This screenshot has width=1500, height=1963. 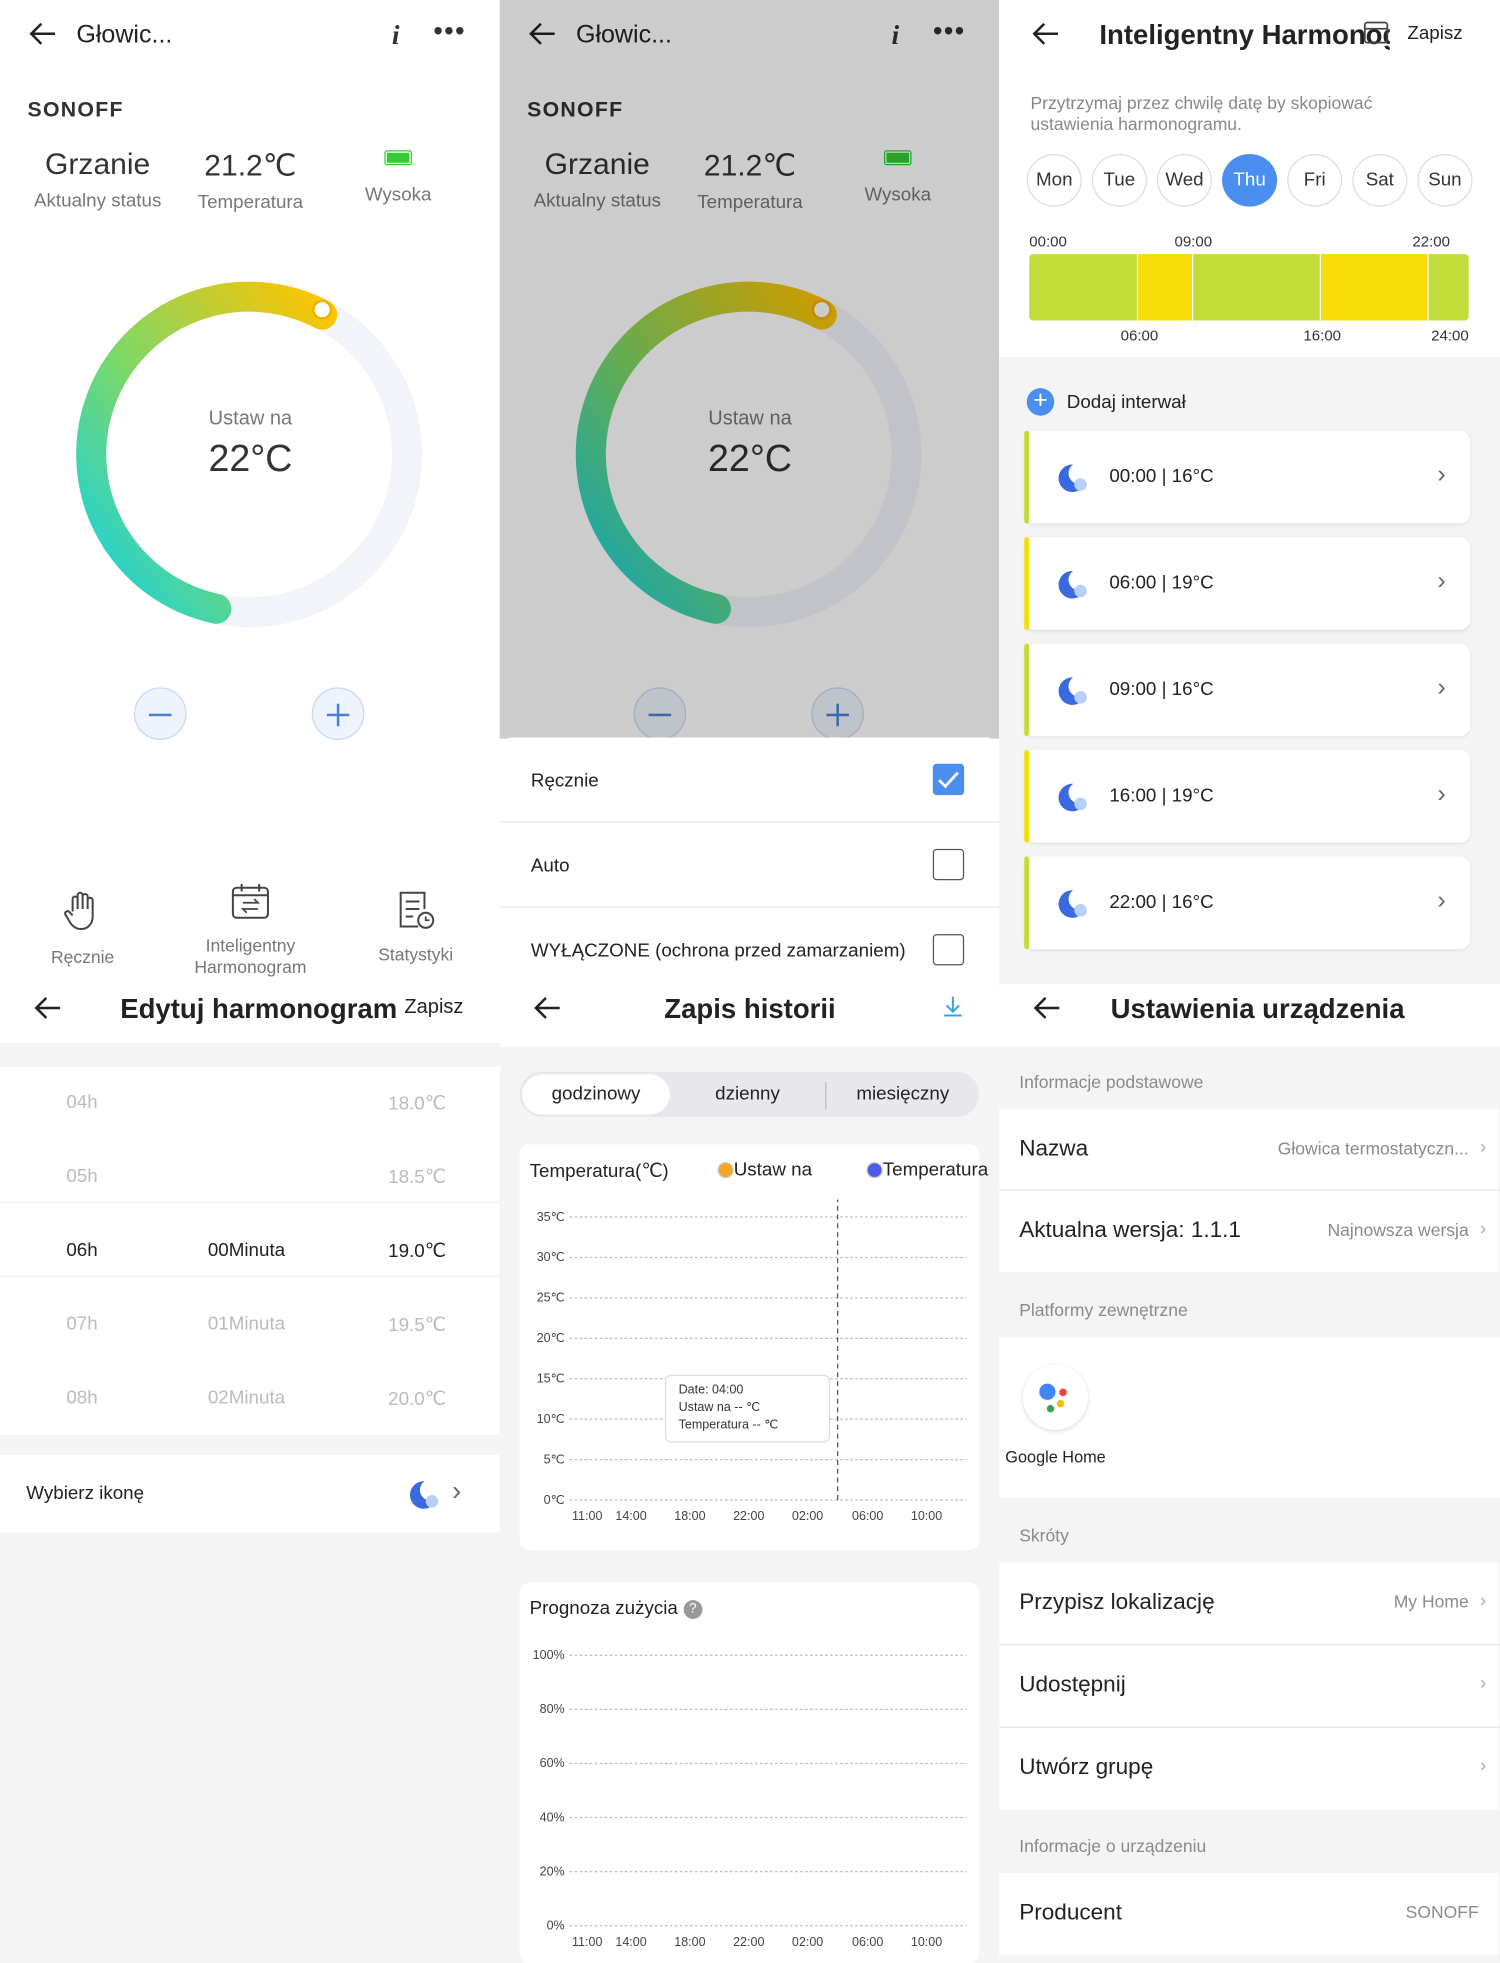 What do you see at coordinates (1249, 287) in the screenshot?
I see `schedule-timeline` at bounding box center [1249, 287].